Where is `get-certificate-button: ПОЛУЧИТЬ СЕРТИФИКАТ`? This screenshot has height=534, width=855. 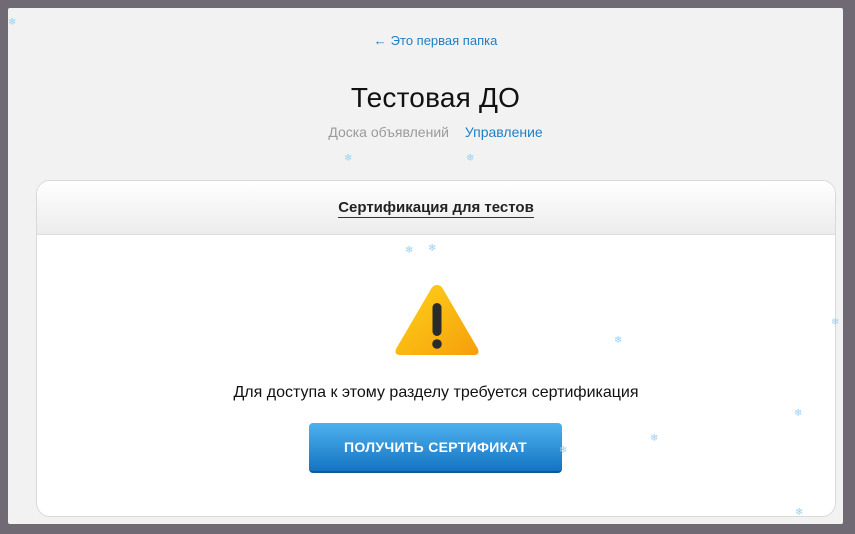 get-certificate-button: ПОЛУЧИТЬ СЕРТИФИКАТ is located at coordinates (435, 448).